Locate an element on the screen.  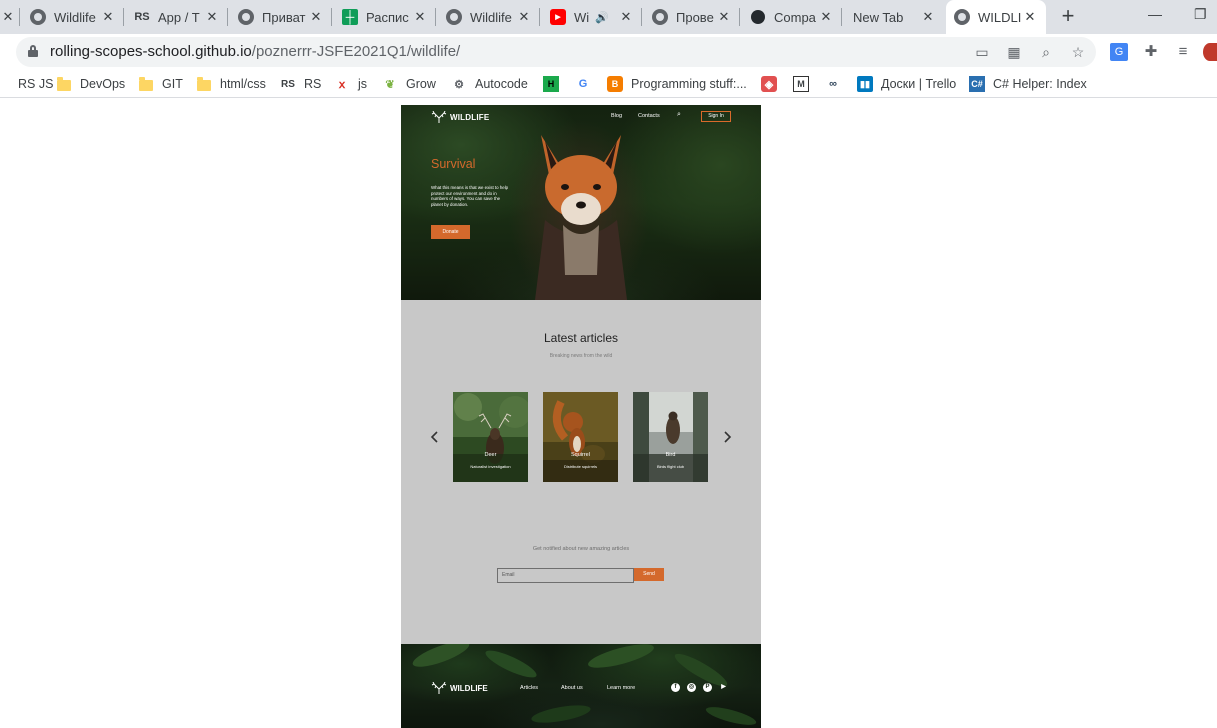
tab: ✕ is located at coordinates (10, 17).